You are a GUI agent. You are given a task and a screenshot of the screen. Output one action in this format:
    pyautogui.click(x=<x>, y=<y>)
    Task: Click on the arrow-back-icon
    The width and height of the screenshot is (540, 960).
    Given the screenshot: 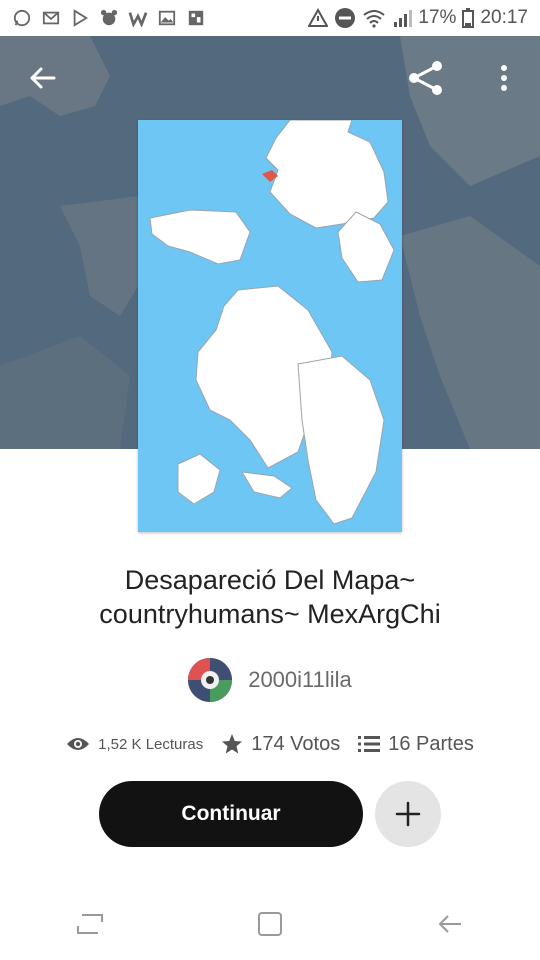 What is the action you would take?
    pyautogui.click(x=43, y=78)
    